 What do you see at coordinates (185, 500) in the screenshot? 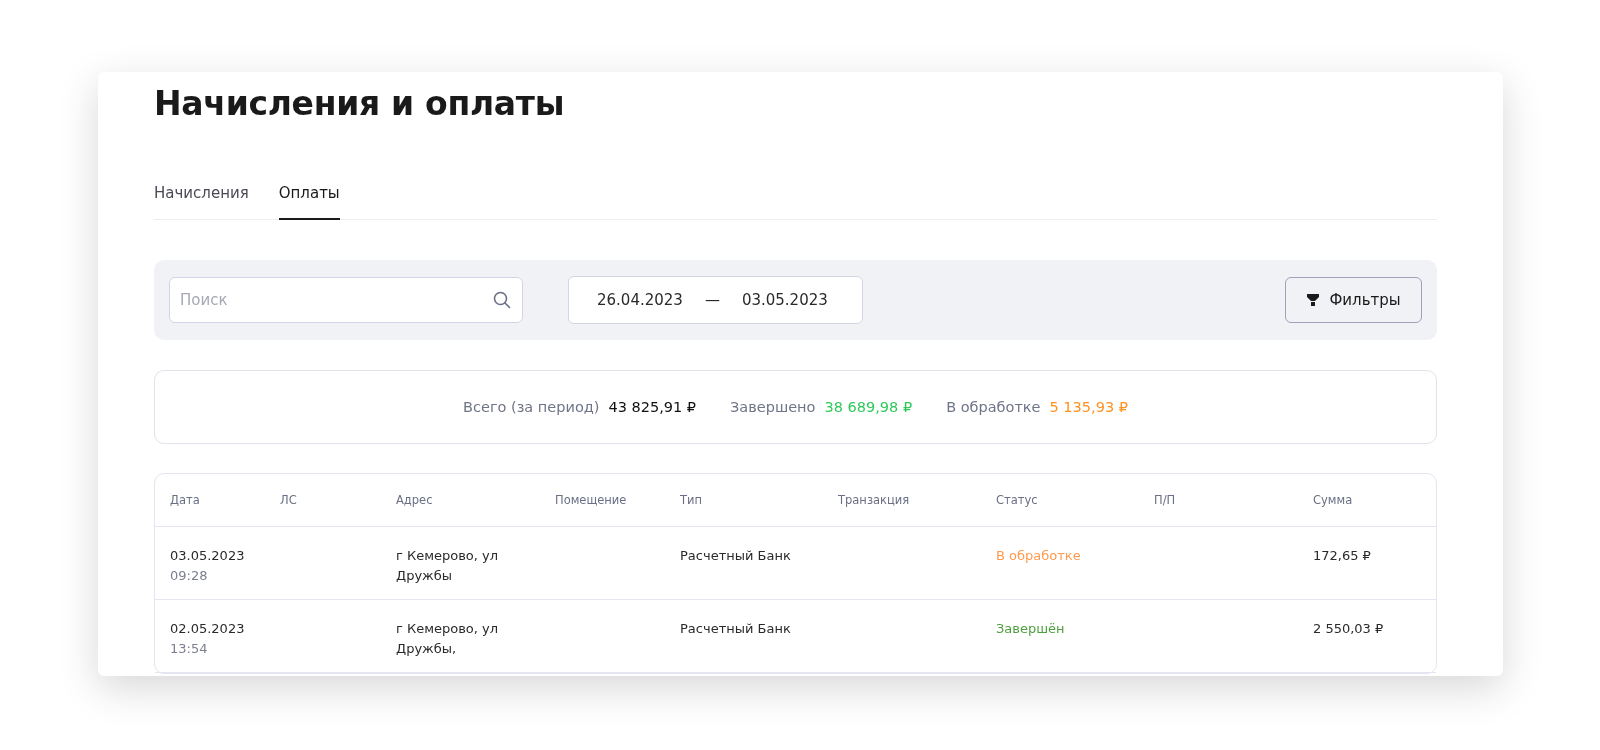
I see `column-header: Дата` at bounding box center [185, 500].